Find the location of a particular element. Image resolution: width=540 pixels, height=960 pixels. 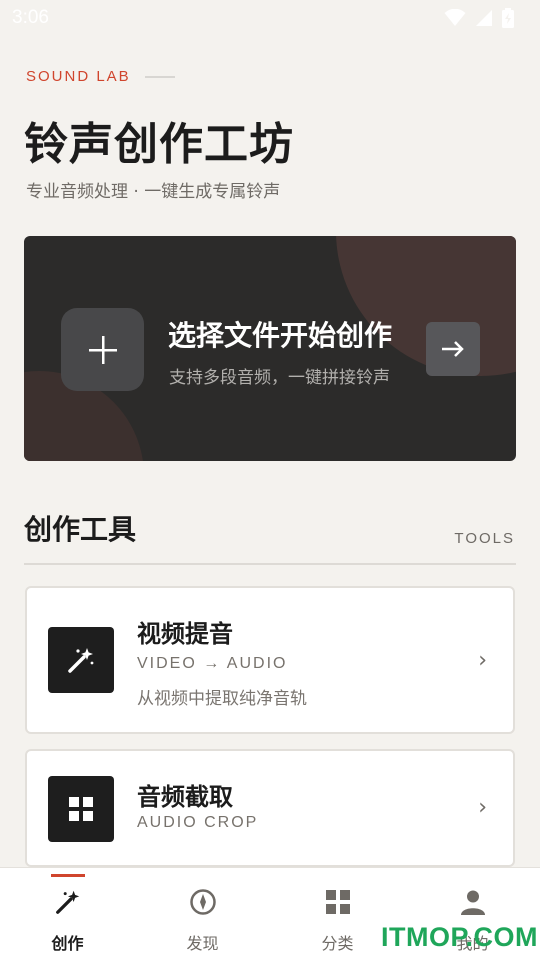

start-arrow-button is located at coordinates (453, 349).